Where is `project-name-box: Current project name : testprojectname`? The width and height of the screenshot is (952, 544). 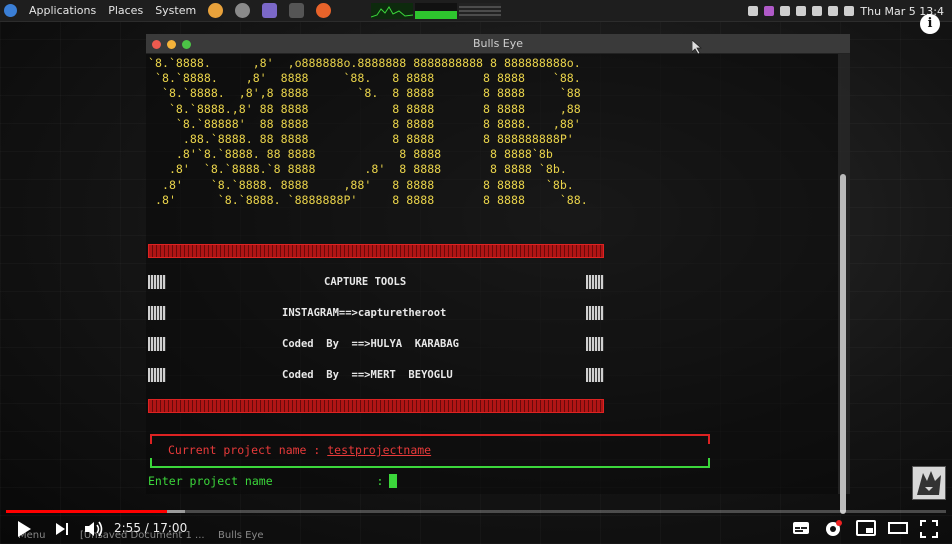 project-name-box: Current project name : testprojectname is located at coordinates (430, 451).